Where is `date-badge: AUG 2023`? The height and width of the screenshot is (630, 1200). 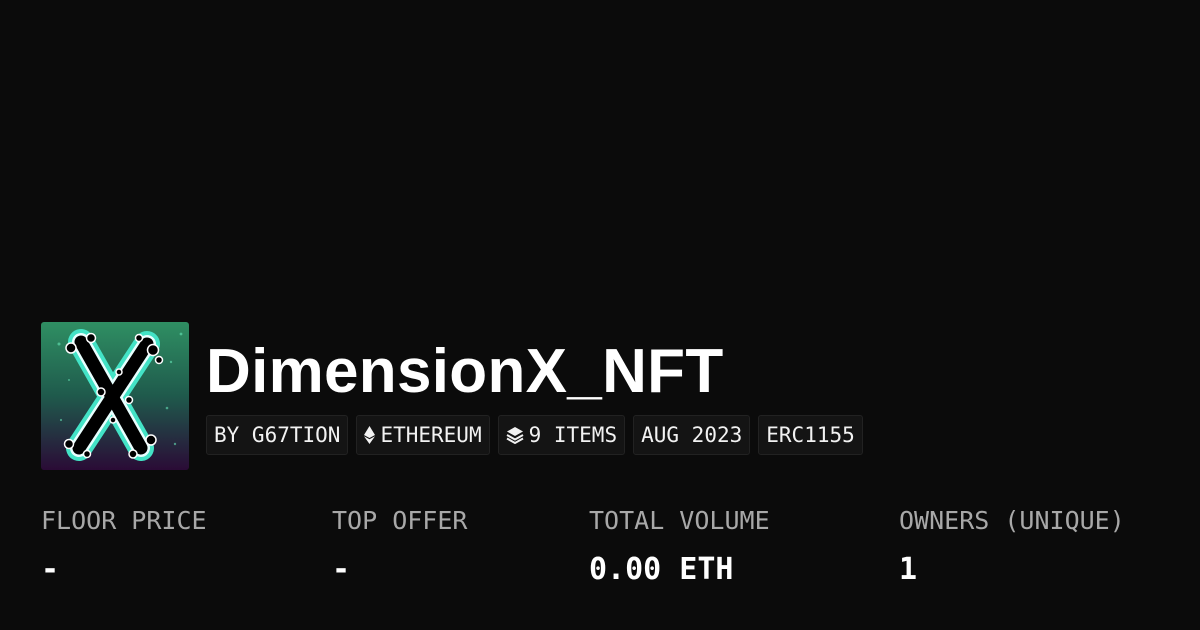
date-badge: AUG 2023 is located at coordinates (692, 435).